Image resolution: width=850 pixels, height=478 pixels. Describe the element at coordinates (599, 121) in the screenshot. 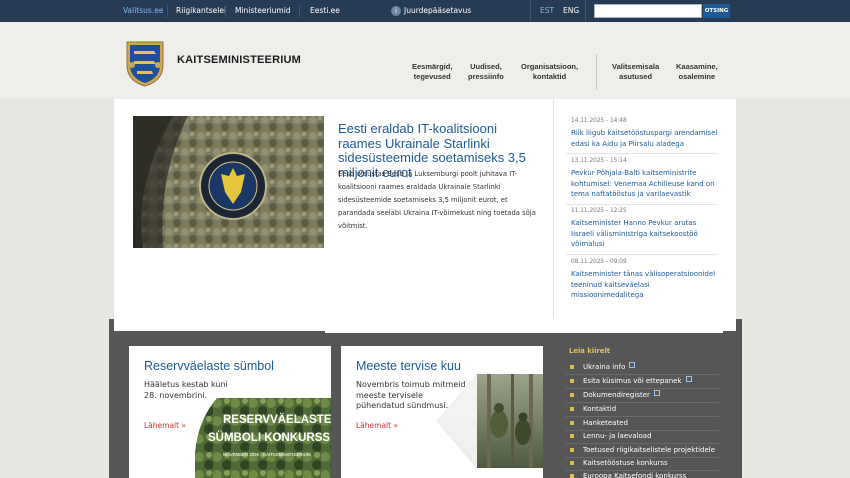

I see `news-date: 14.11.2025 - 14:48` at that location.